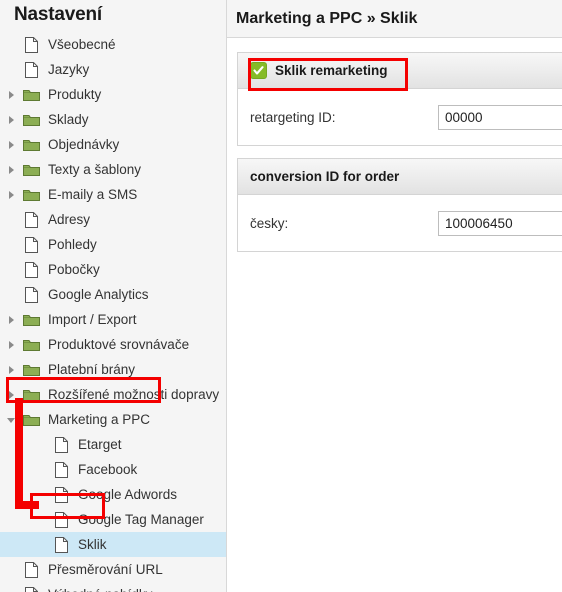 The width and height of the screenshot is (562, 592). Describe the element at coordinates (134, 394) in the screenshot. I see `sidebar-item-label: Rozšířené možnosti dopravy` at that location.